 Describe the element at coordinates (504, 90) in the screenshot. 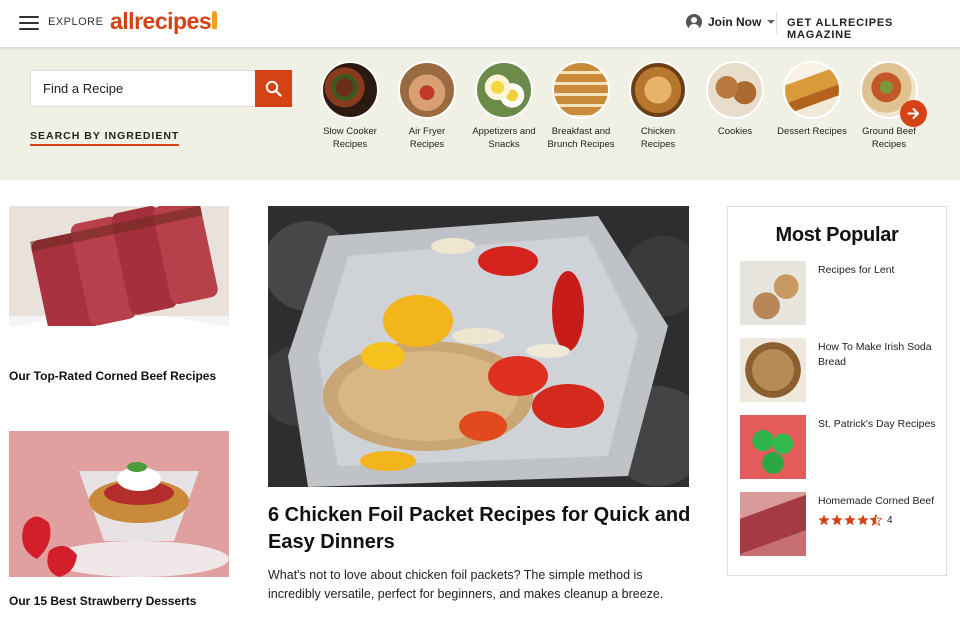

I see `appetizers-image` at that location.